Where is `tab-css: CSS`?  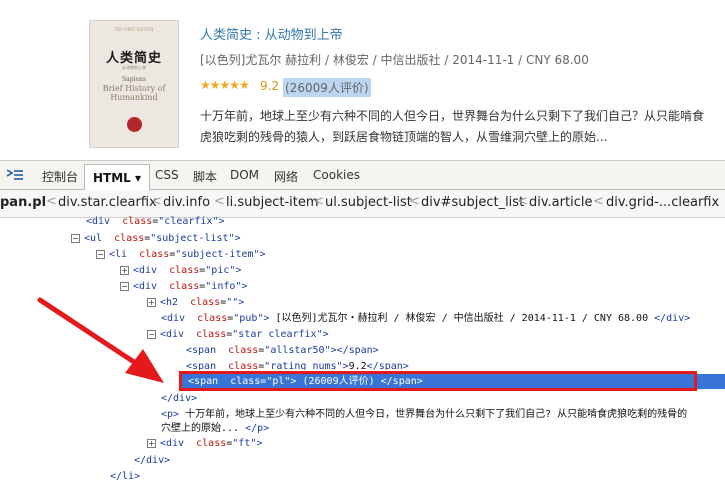 tab-css: CSS is located at coordinates (167, 175).